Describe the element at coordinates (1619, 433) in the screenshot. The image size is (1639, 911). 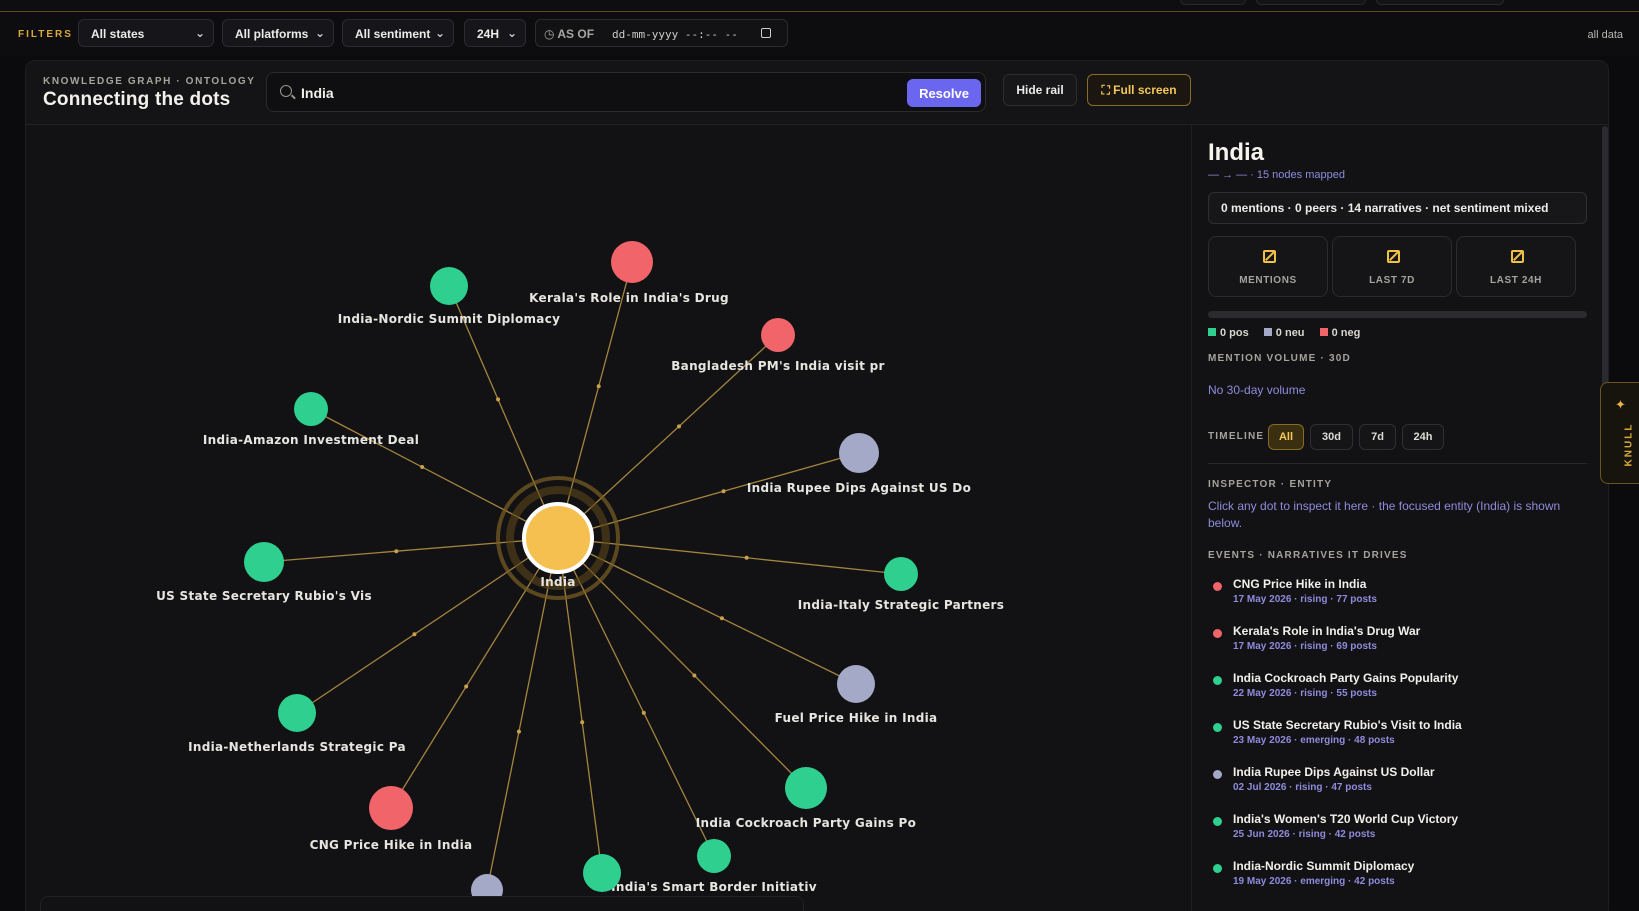
I see `assistant-tab: ✦ KNULL` at that location.